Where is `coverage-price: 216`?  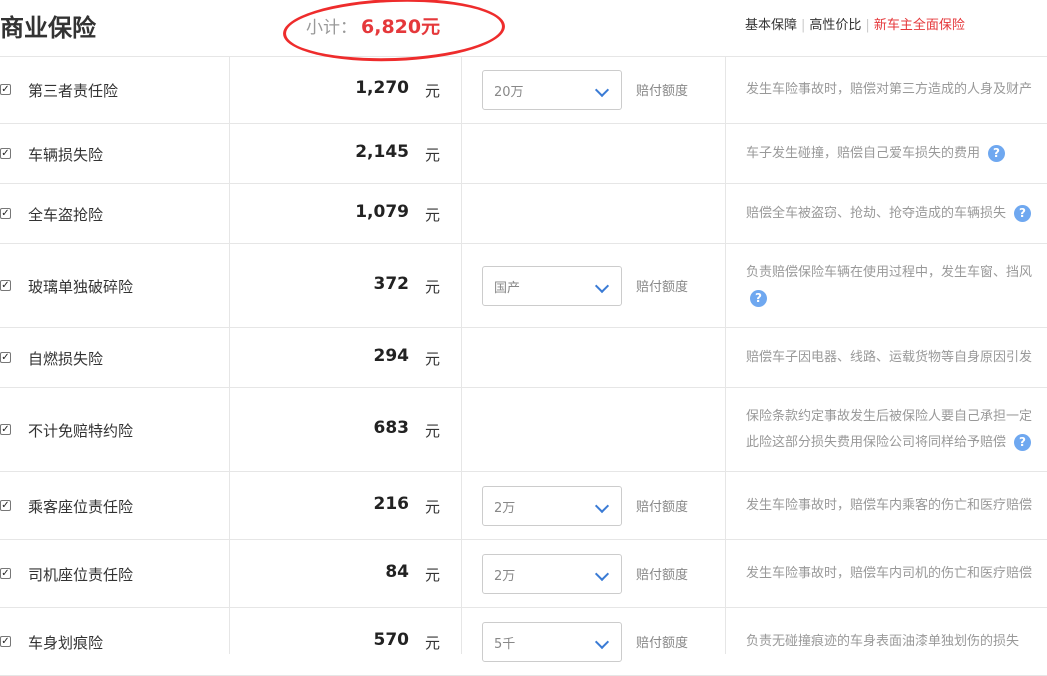 coverage-price: 216 is located at coordinates (391, 504).